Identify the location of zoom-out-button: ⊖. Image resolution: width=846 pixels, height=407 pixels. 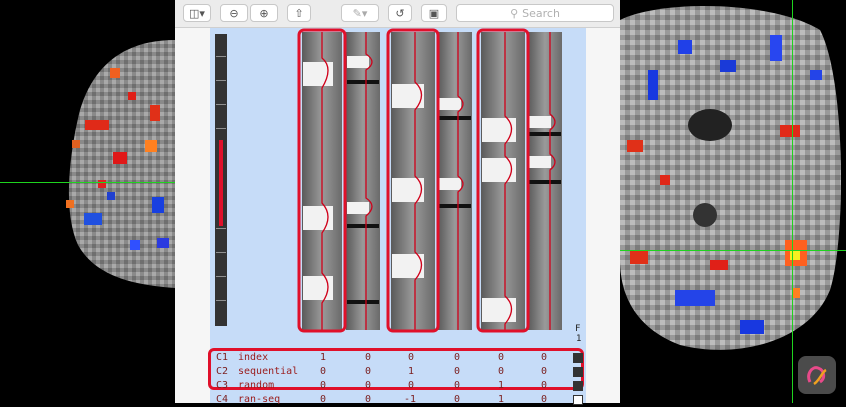
(234, 13).